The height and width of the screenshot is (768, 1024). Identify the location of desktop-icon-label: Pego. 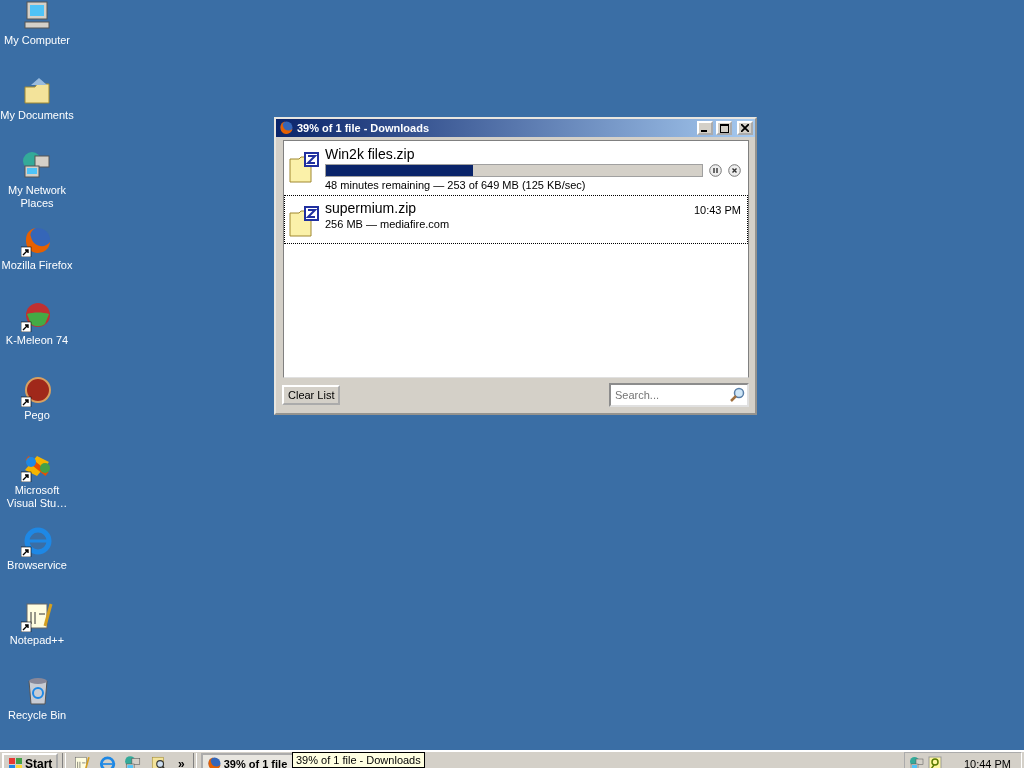
(37, 415).